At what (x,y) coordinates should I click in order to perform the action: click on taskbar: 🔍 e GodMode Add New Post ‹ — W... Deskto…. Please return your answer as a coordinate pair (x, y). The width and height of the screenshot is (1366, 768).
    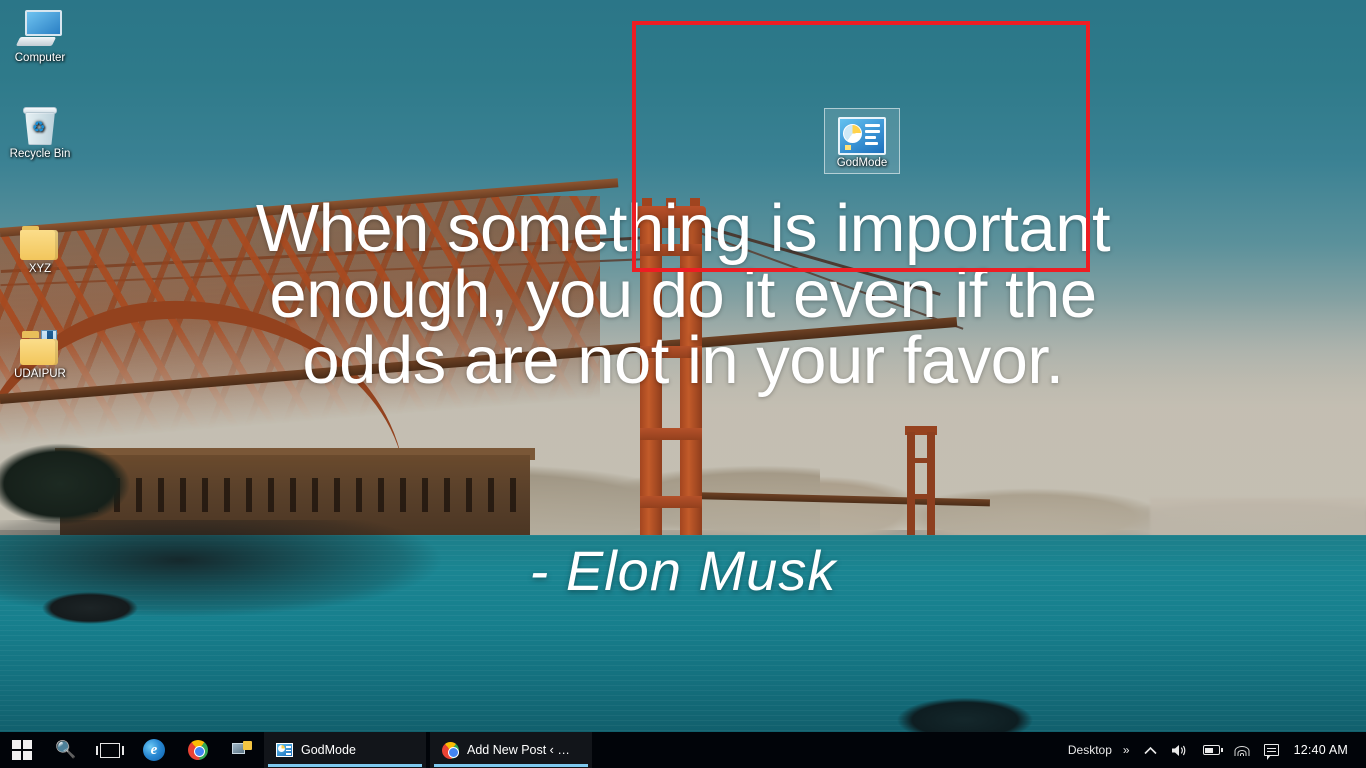
    Looking at the image, I should click on (683, 750).